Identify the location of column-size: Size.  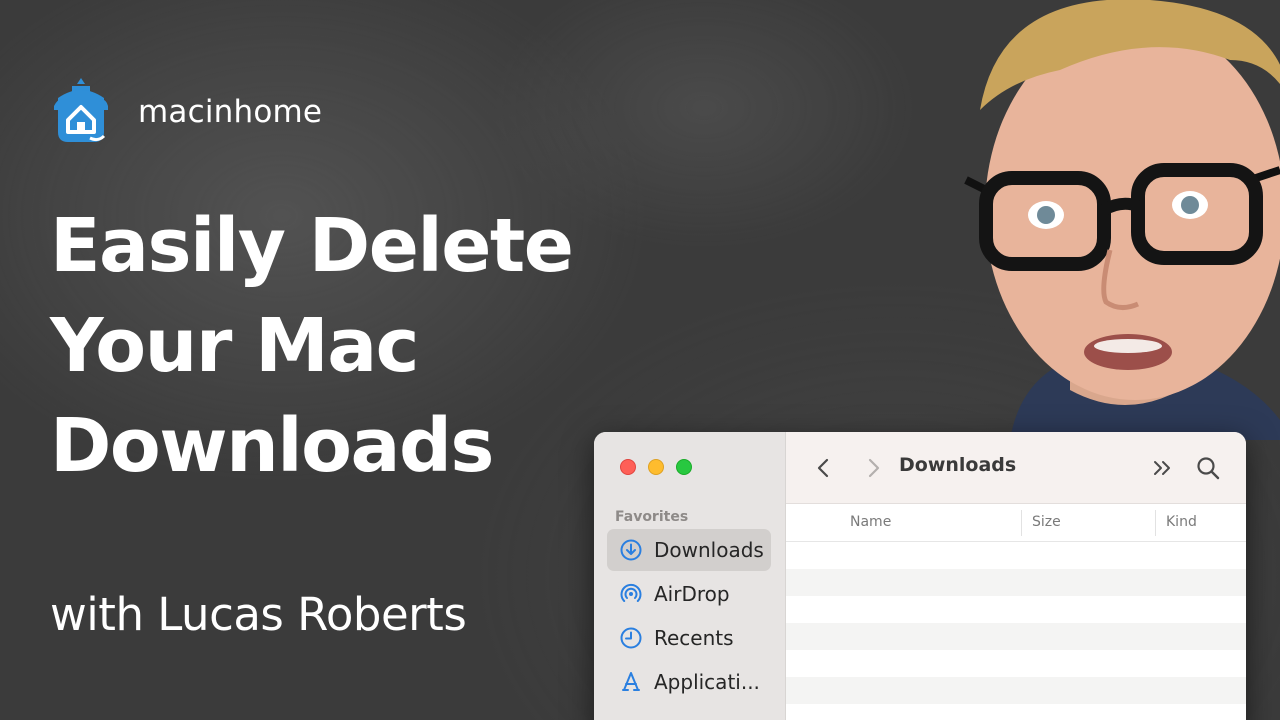
(1046, 522).